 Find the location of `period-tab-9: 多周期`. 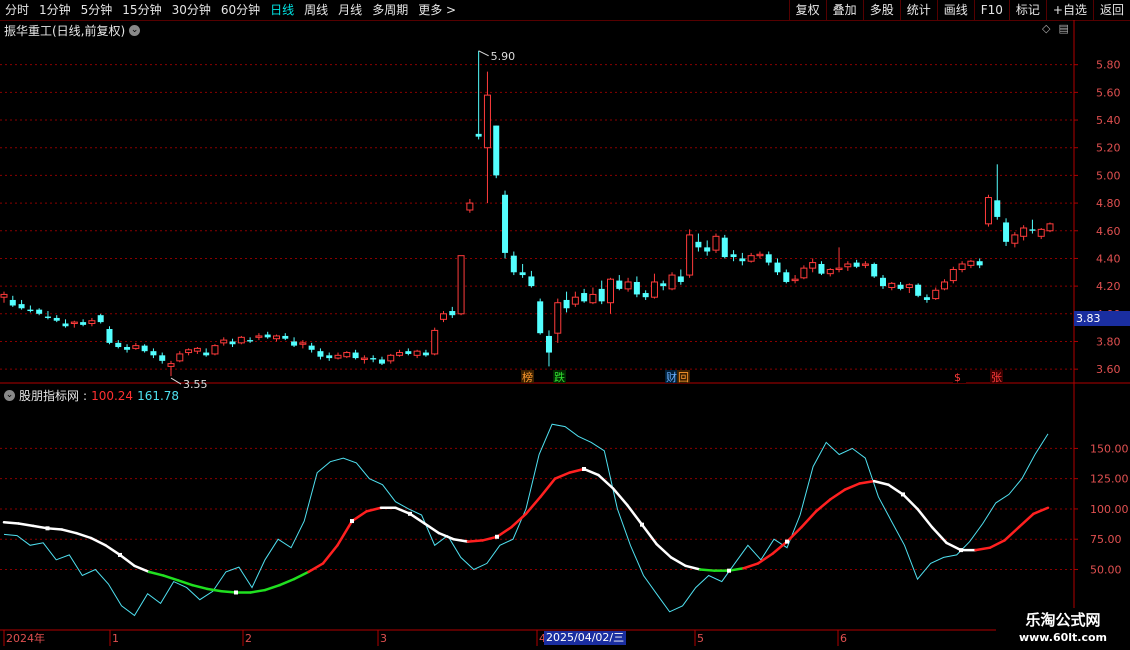

period-tab-9: 多周期 is located at coordinates (390, 10).